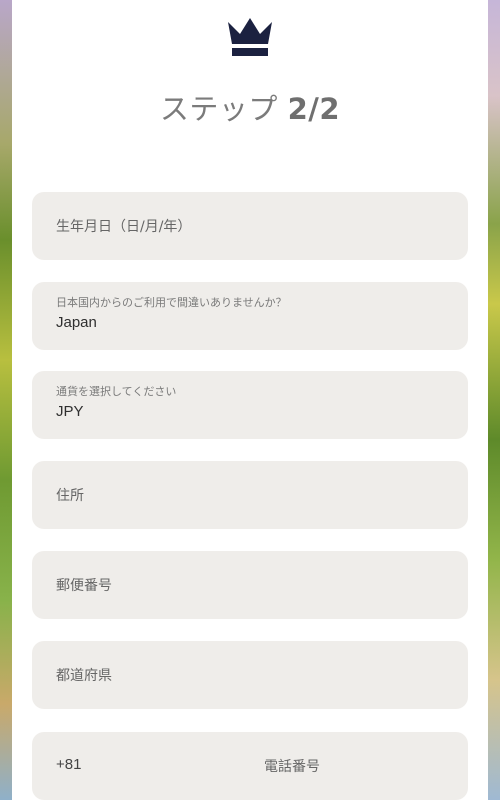 This screenshot has height=800, width=500. I want to click on phone-field: +81 電話番号, so click(250, 766).